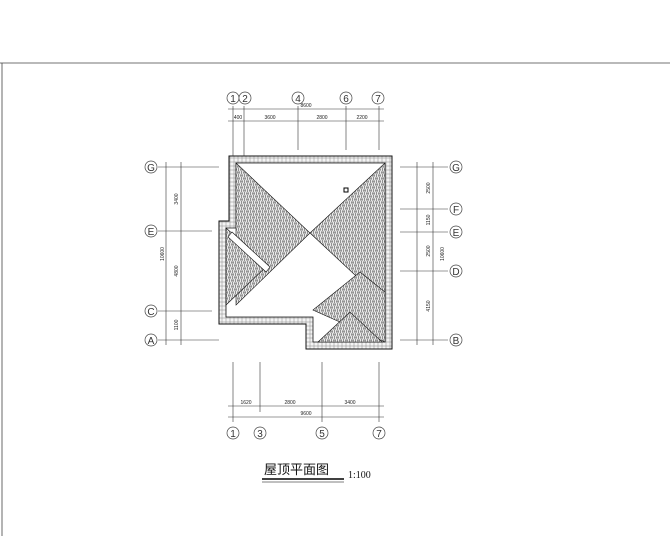 This screenshot has height=536, width=670. I want to click on left-seg-dim: 3400, so click(177, 198).